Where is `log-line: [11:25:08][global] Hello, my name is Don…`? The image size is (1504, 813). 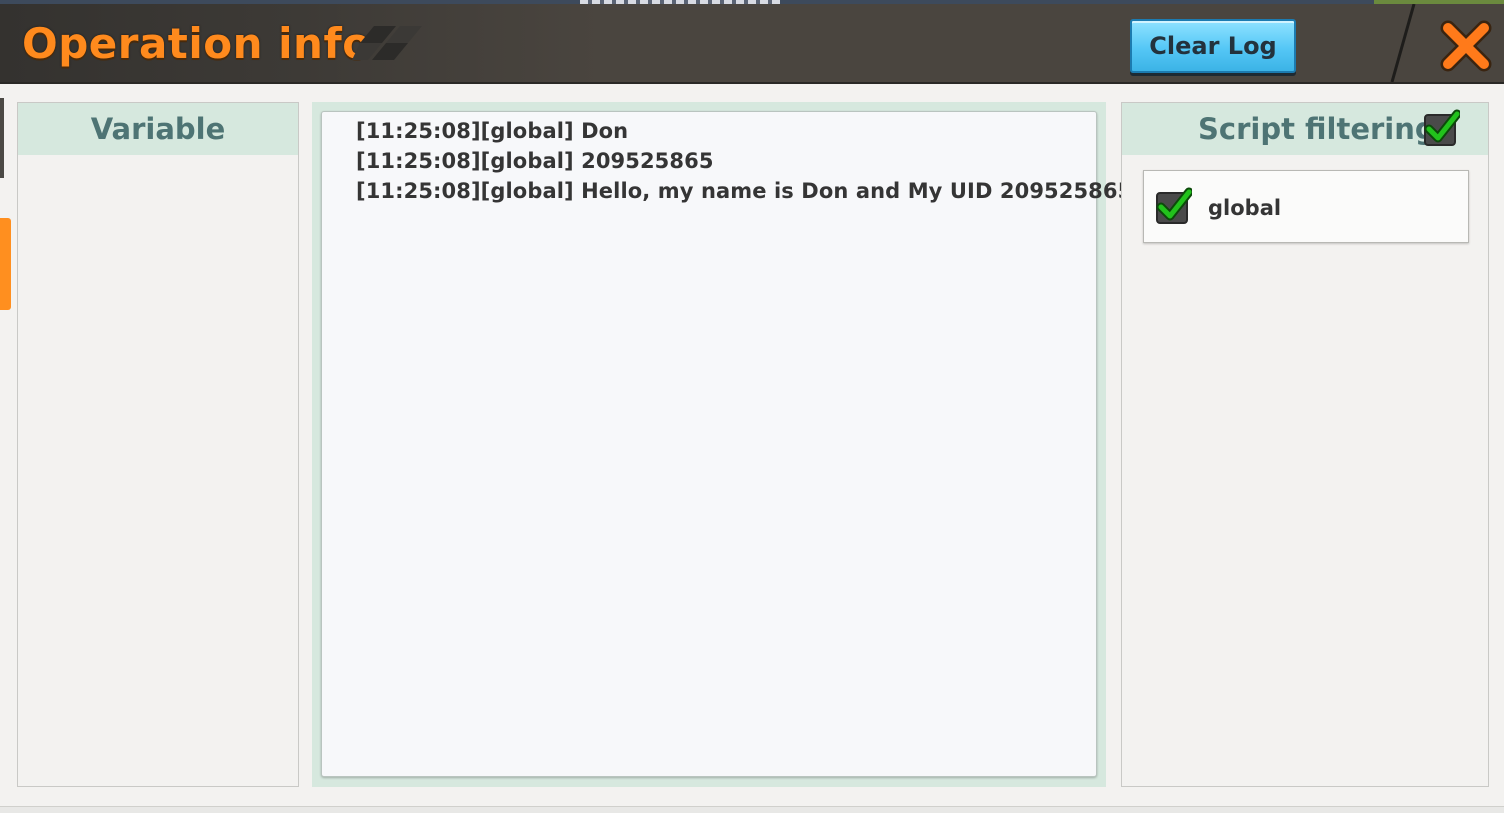
log-line: [11:25:08][global] Hello, my name is Don… is located at coordinates (748, 191).